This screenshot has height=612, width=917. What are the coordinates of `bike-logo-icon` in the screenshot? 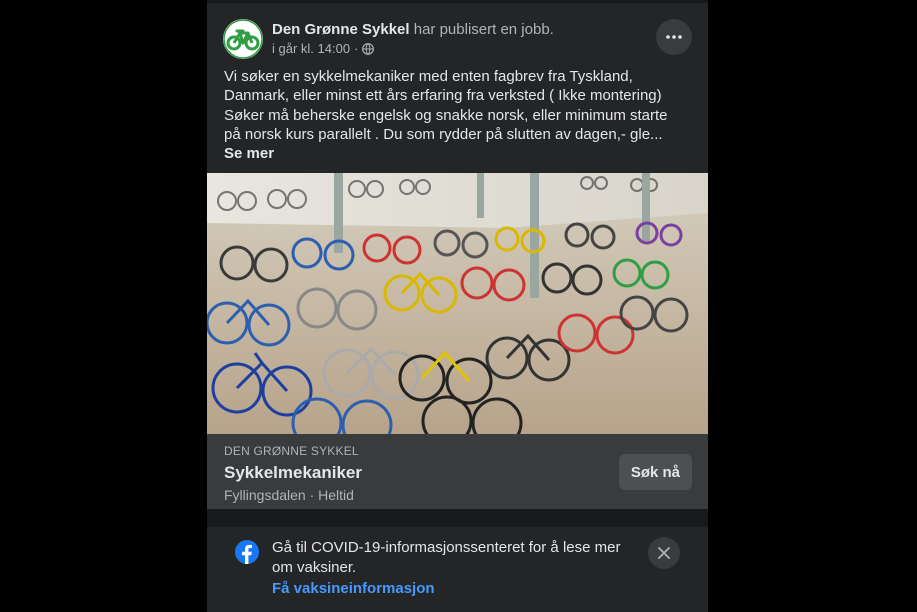 It's located at (243, 39).